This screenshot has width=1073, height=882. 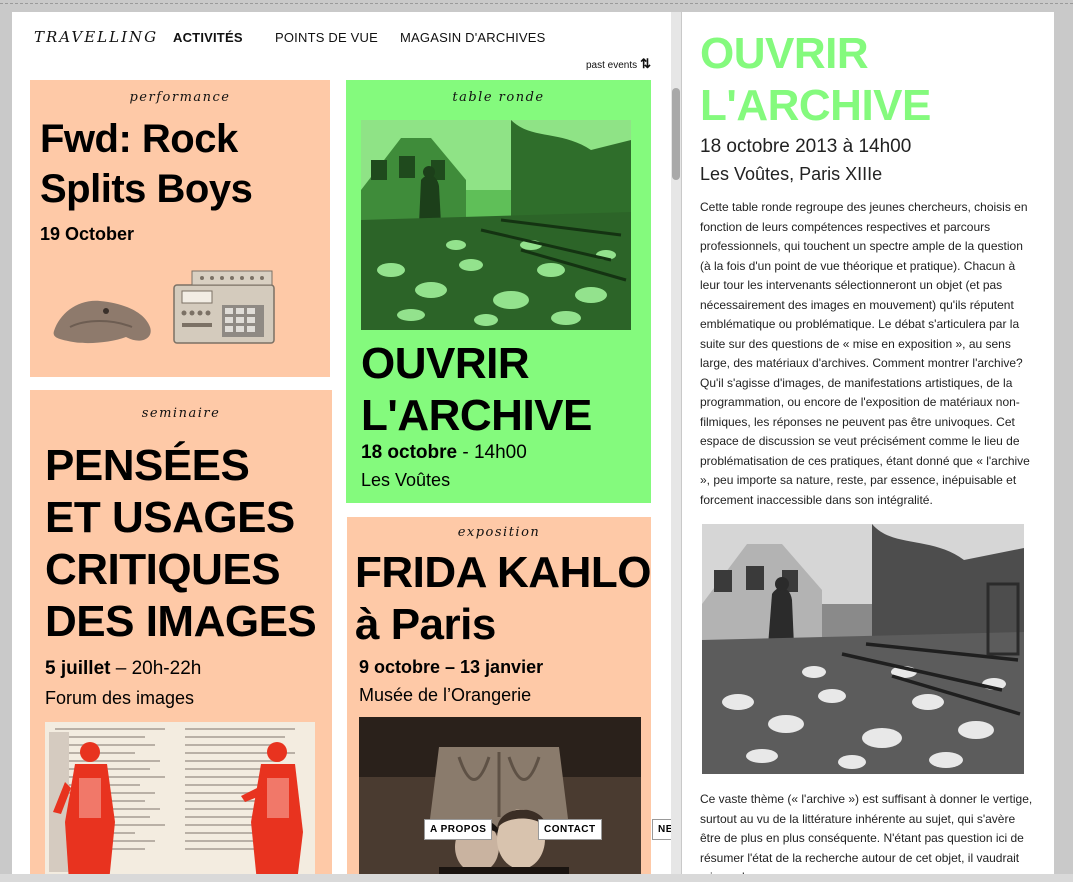 What do you see at coordinates (500, 799) in the screenshot?
I see `frida-kahlo-photo` at bounding box center [500, 799].